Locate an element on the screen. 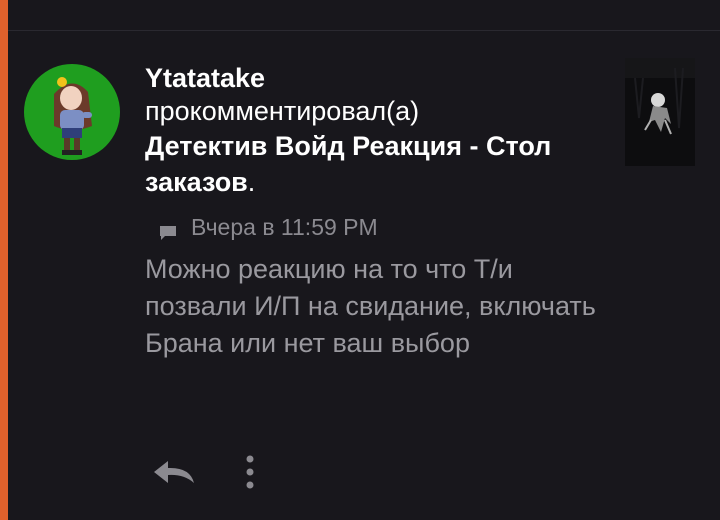  post-title-link: Детектив Войд Реакция - Стол заказов. is located at coordinates (360, 164).